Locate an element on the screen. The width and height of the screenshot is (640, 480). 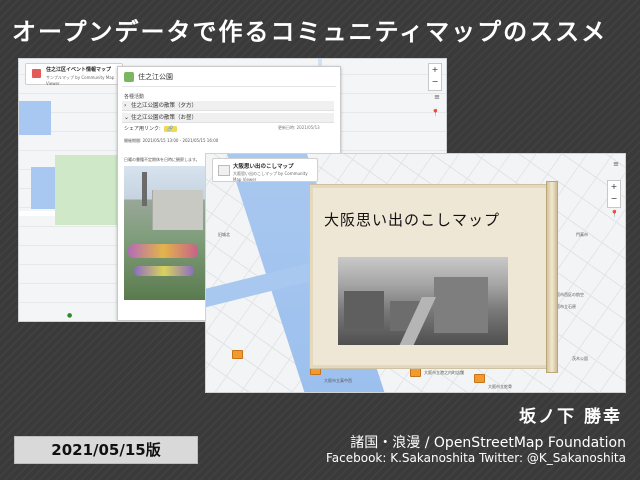
historic-osaka-photo is located at coordinates (423, 301).